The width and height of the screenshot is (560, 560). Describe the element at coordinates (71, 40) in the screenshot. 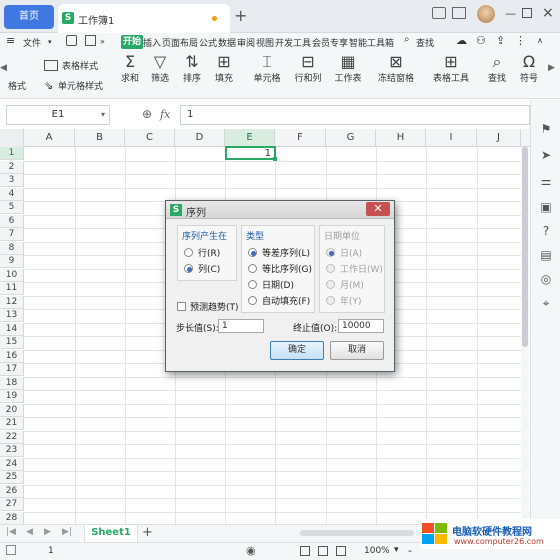

I see `save-icon` at that location.